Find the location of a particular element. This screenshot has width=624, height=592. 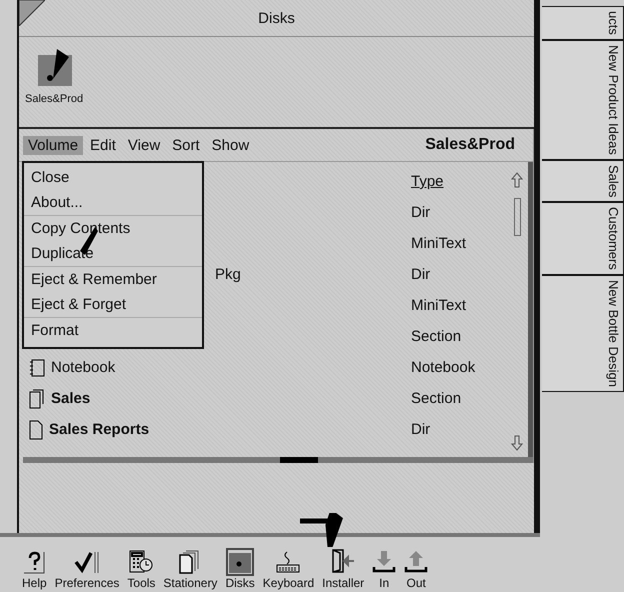

file-name: Notebook is located at coordinates (83, 367).